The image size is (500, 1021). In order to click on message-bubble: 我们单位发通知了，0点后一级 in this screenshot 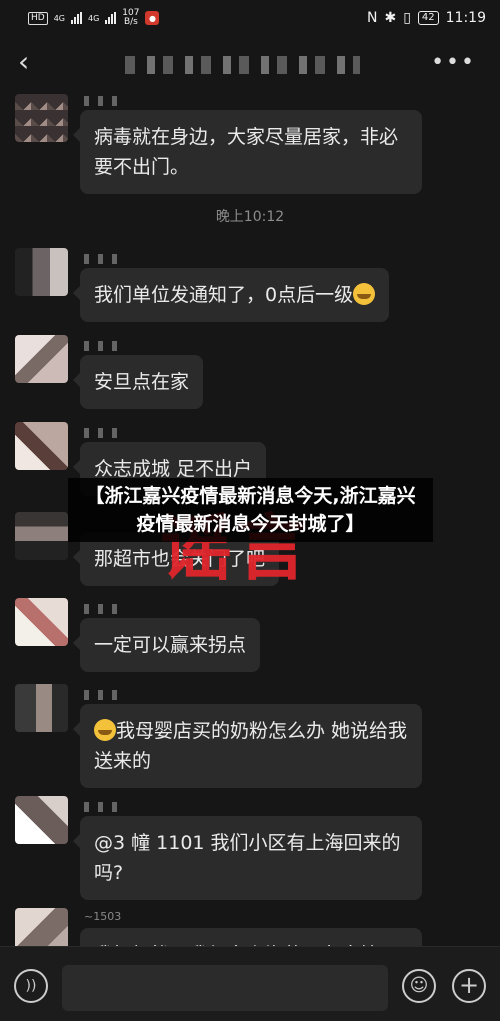, I will do `click(231, 295)`.